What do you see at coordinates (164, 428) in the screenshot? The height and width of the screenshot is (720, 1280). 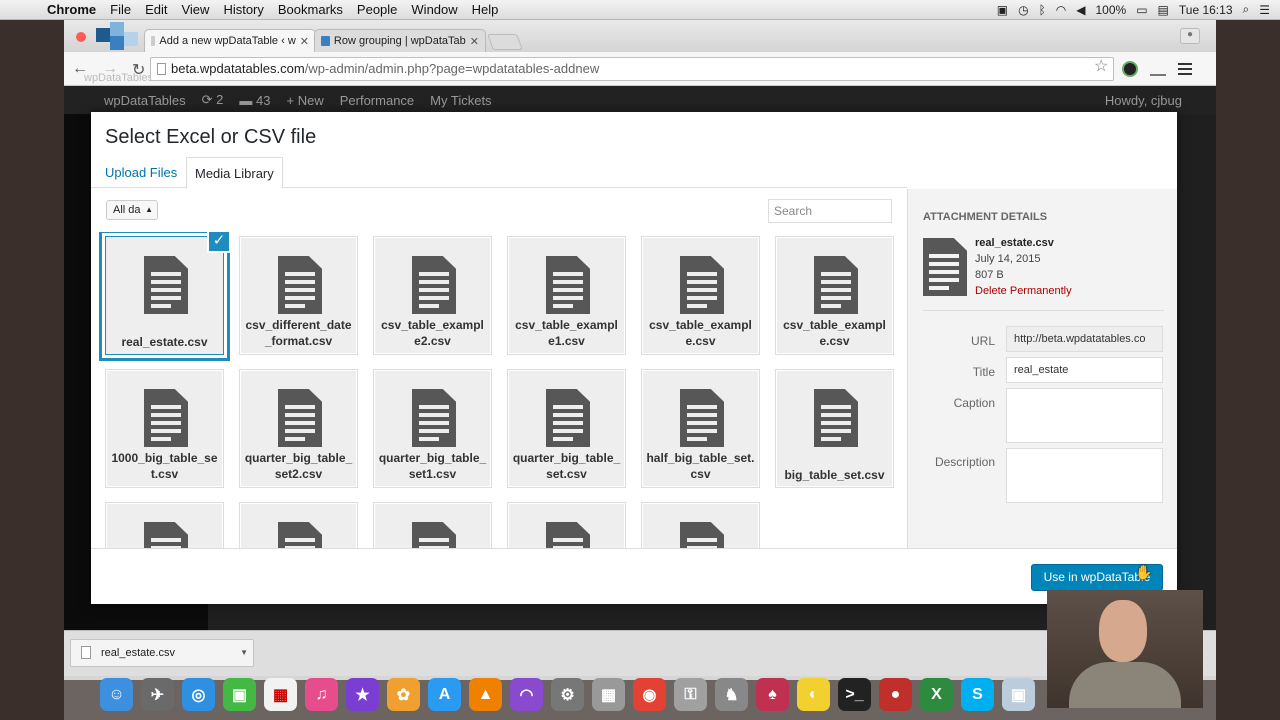 I see `attachment-item: 1000_big_table_set.csv` at bounding box center [164, 428].